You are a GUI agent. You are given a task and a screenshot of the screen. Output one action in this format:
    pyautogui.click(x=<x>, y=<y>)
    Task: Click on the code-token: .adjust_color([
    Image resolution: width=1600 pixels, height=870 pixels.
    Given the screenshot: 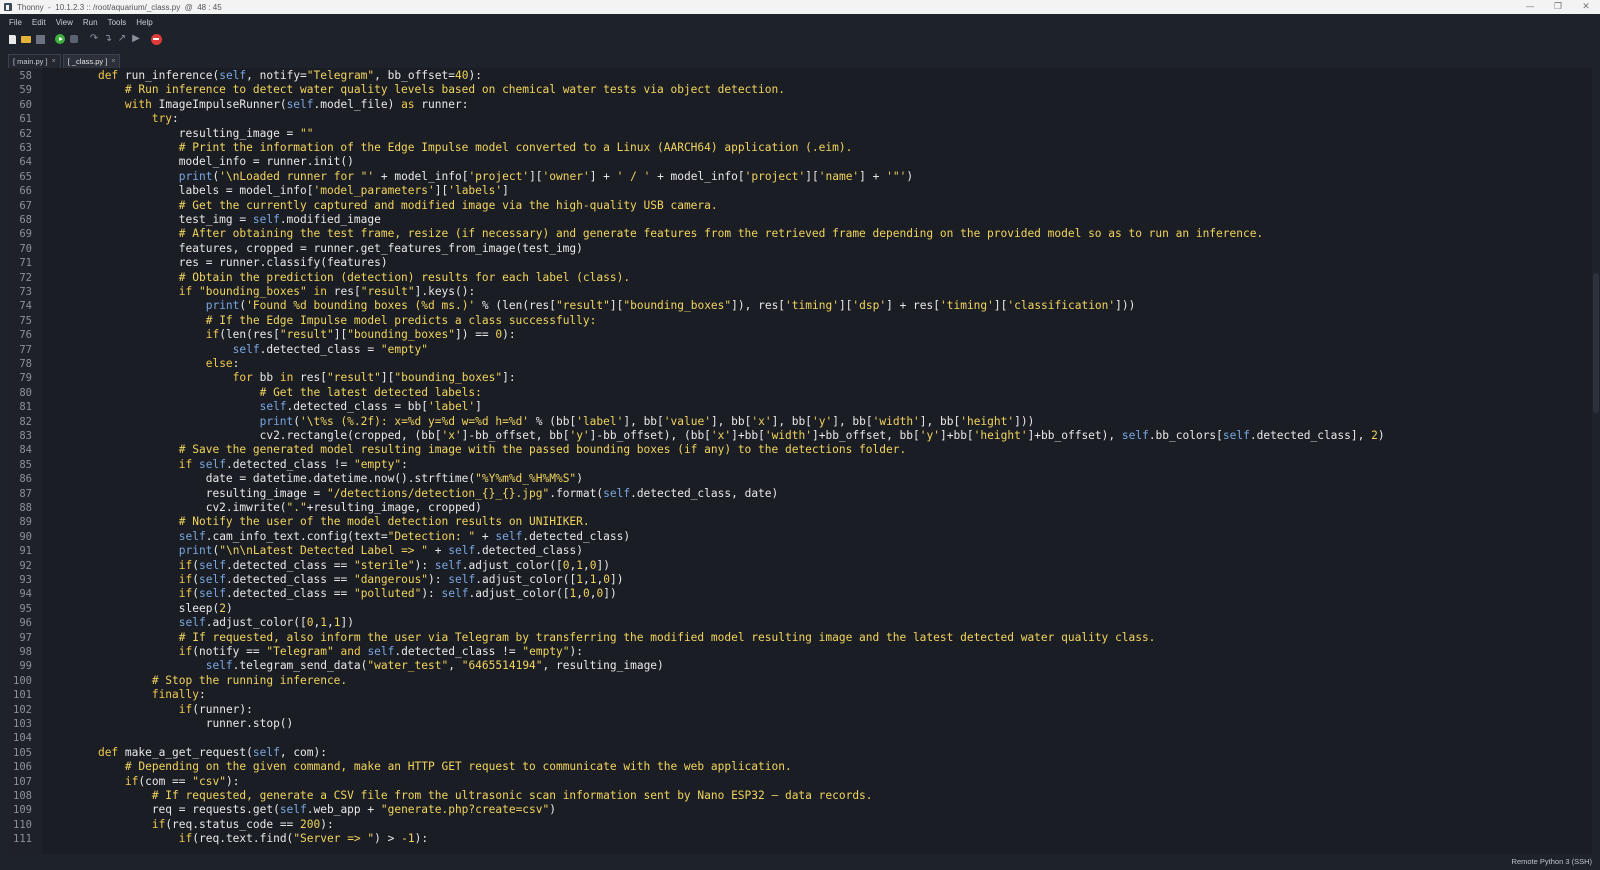 What is the action you would take?
    pyautogui.click(x=256, y=623)
    